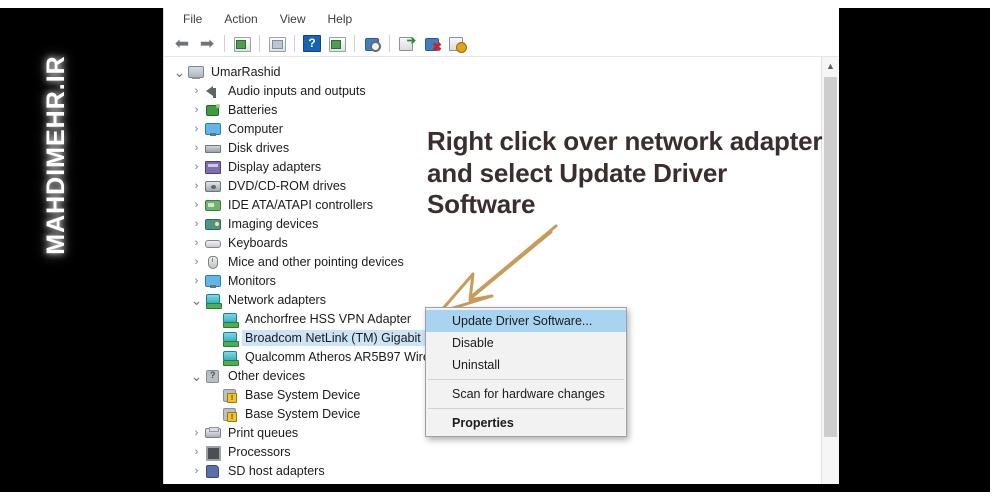 This screenshot has height=500, width=1000. What do you see at coordinates (407, 43) in the screenshot?
I see `update-driver-icon: ➔` at bounding box center [407, 43].